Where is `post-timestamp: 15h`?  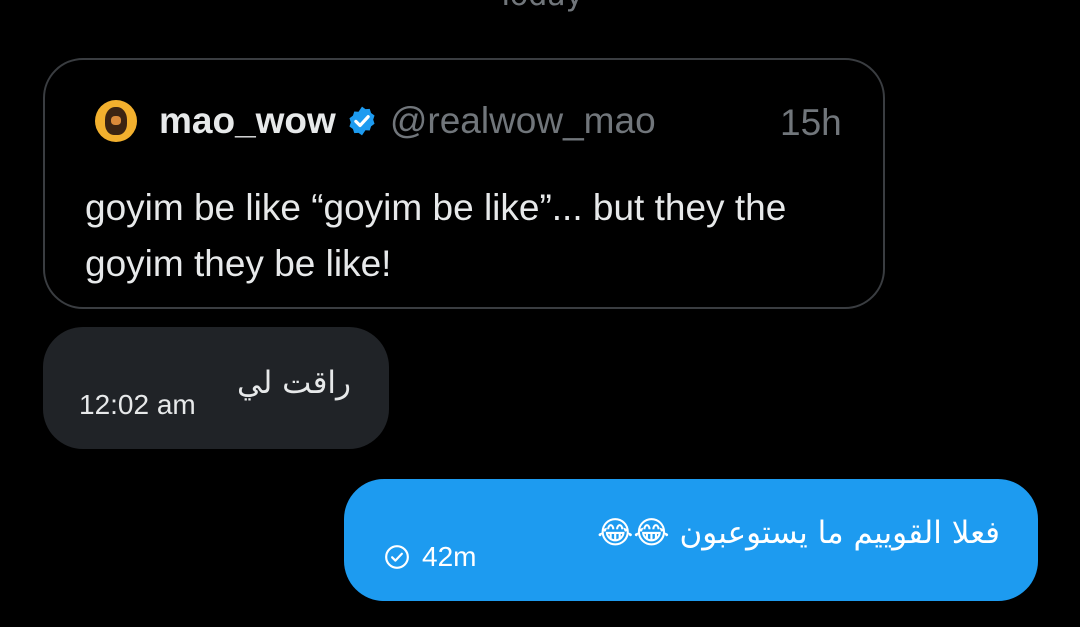
post-timestamp: 15h is located at coordinates (811, 122).